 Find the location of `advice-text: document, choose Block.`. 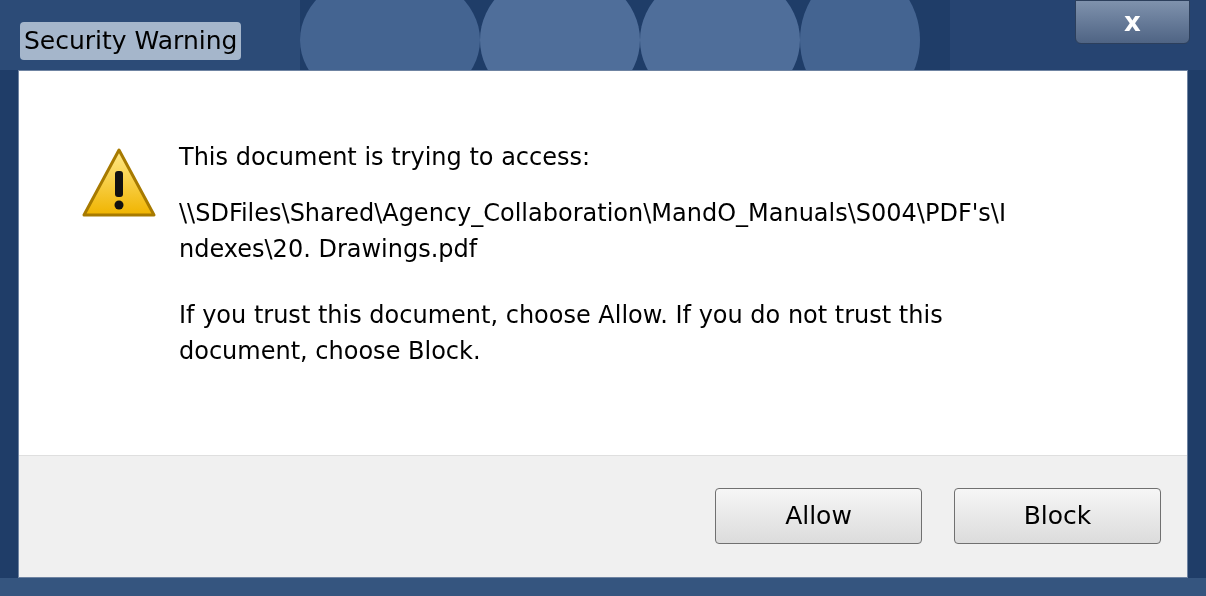

advice-text: document, choose Block. is located at coordinates (330, 351).